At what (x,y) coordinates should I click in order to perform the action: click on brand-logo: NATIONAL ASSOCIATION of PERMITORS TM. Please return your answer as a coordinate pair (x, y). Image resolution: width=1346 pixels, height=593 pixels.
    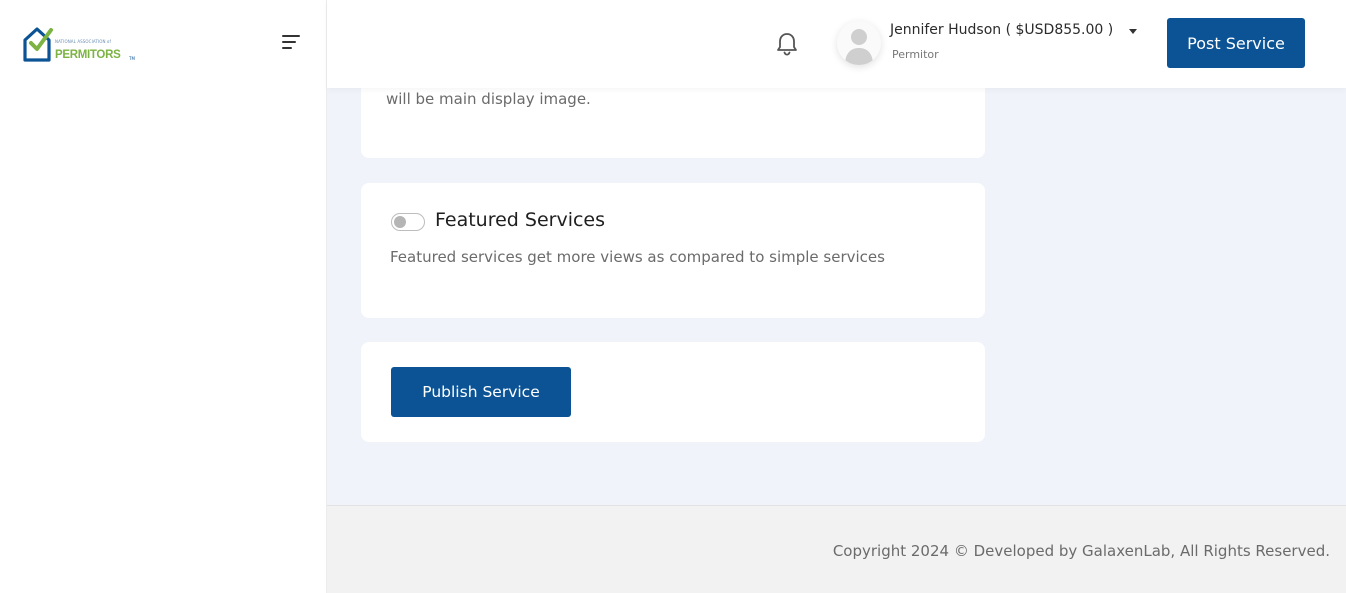
    Looking at the image, I should click on (78, 44).